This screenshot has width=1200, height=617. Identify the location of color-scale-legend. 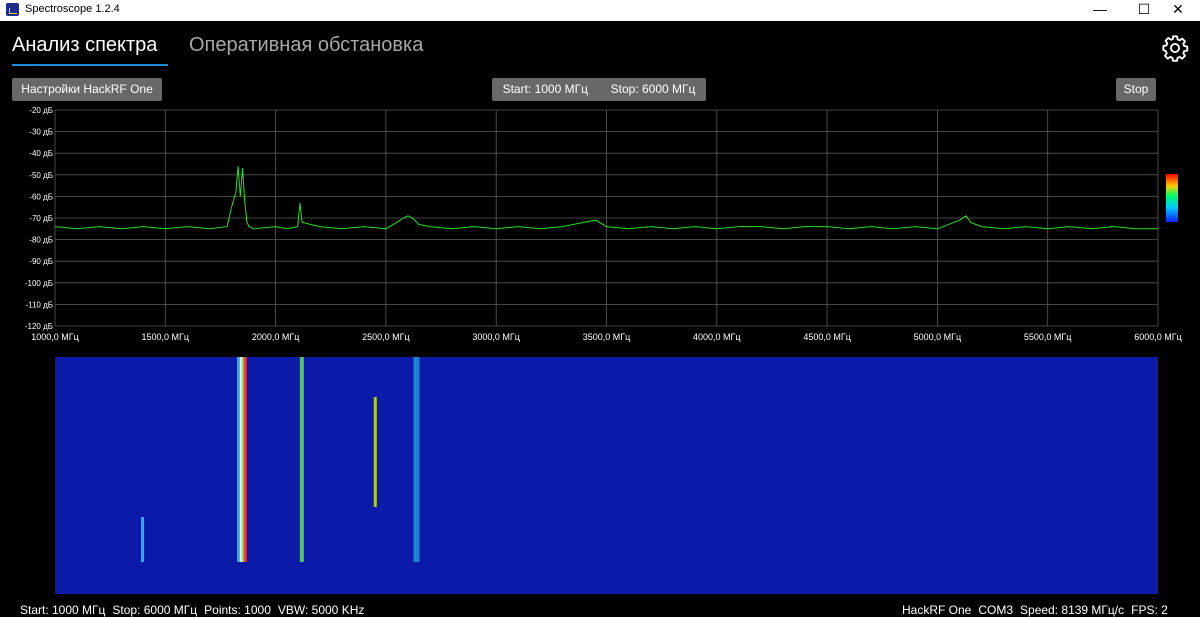
(1172, 198).